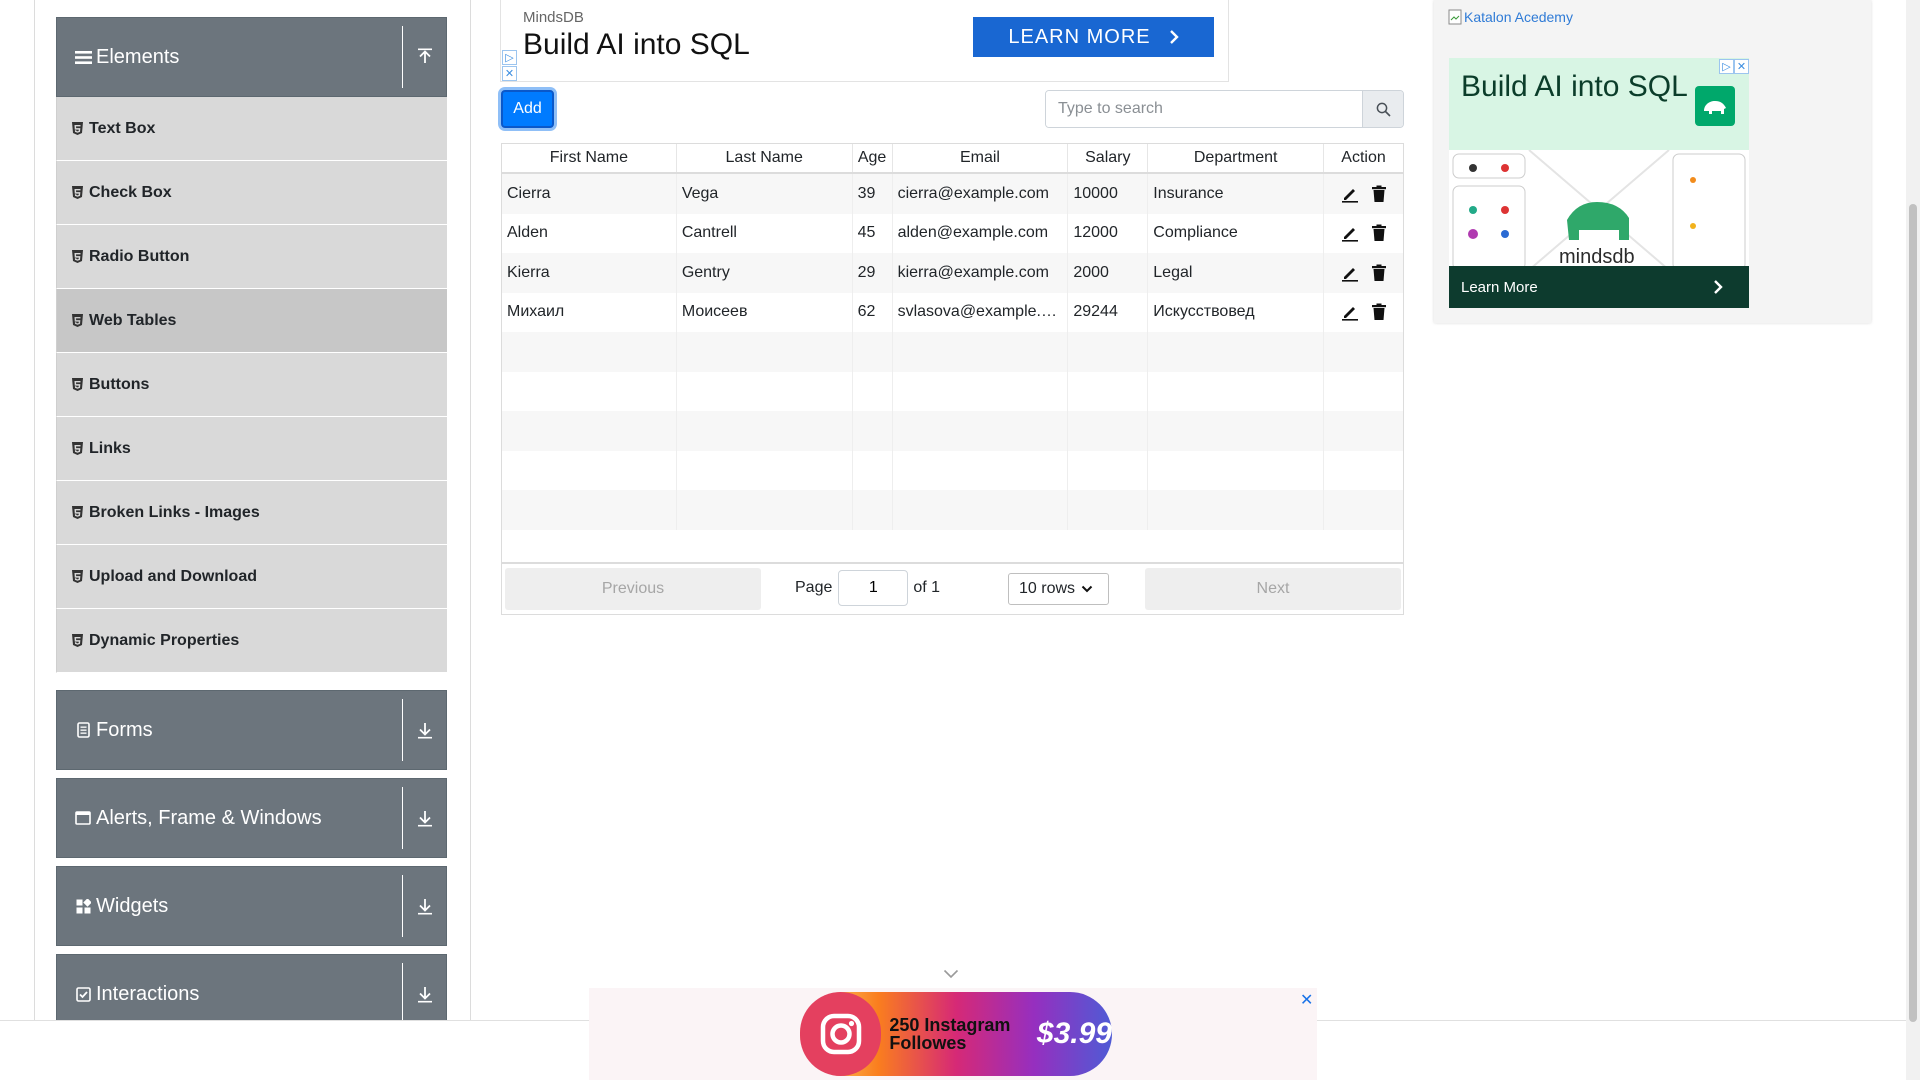  I want to click on katalon-link: Katalon Acedemy, so click(1510, 17).